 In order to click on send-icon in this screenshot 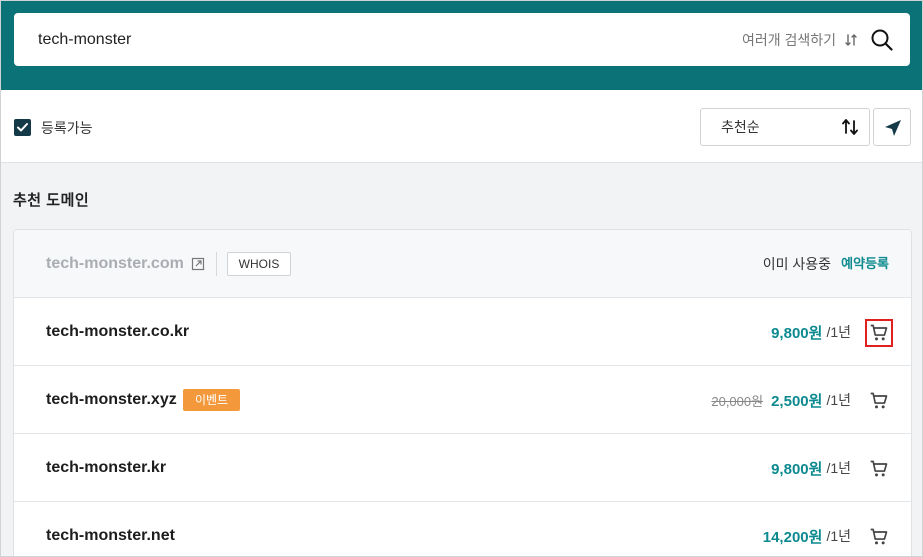, I will do `click(893, 128)`.